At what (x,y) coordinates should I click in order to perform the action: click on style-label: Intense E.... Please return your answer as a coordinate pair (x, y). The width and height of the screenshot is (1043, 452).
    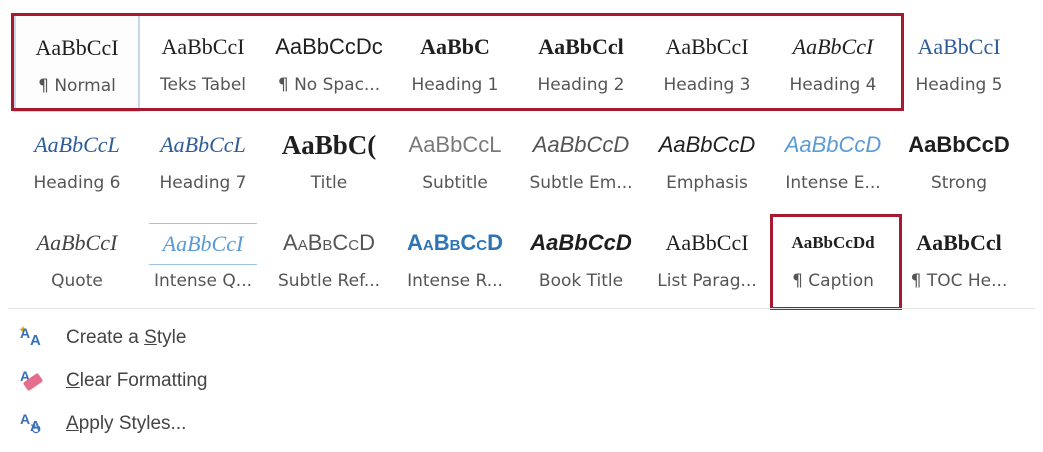
    Looking at the image, I should click on (833, 183).